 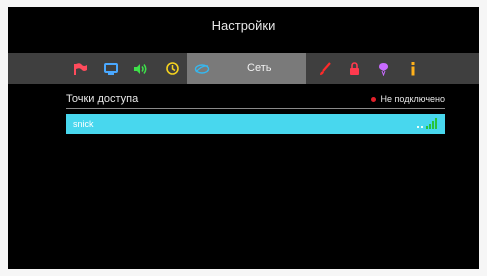 What do you see at coordinates (81, 68) in the screenshot?
I see `flag-icon` at bounding box center [81, 68].